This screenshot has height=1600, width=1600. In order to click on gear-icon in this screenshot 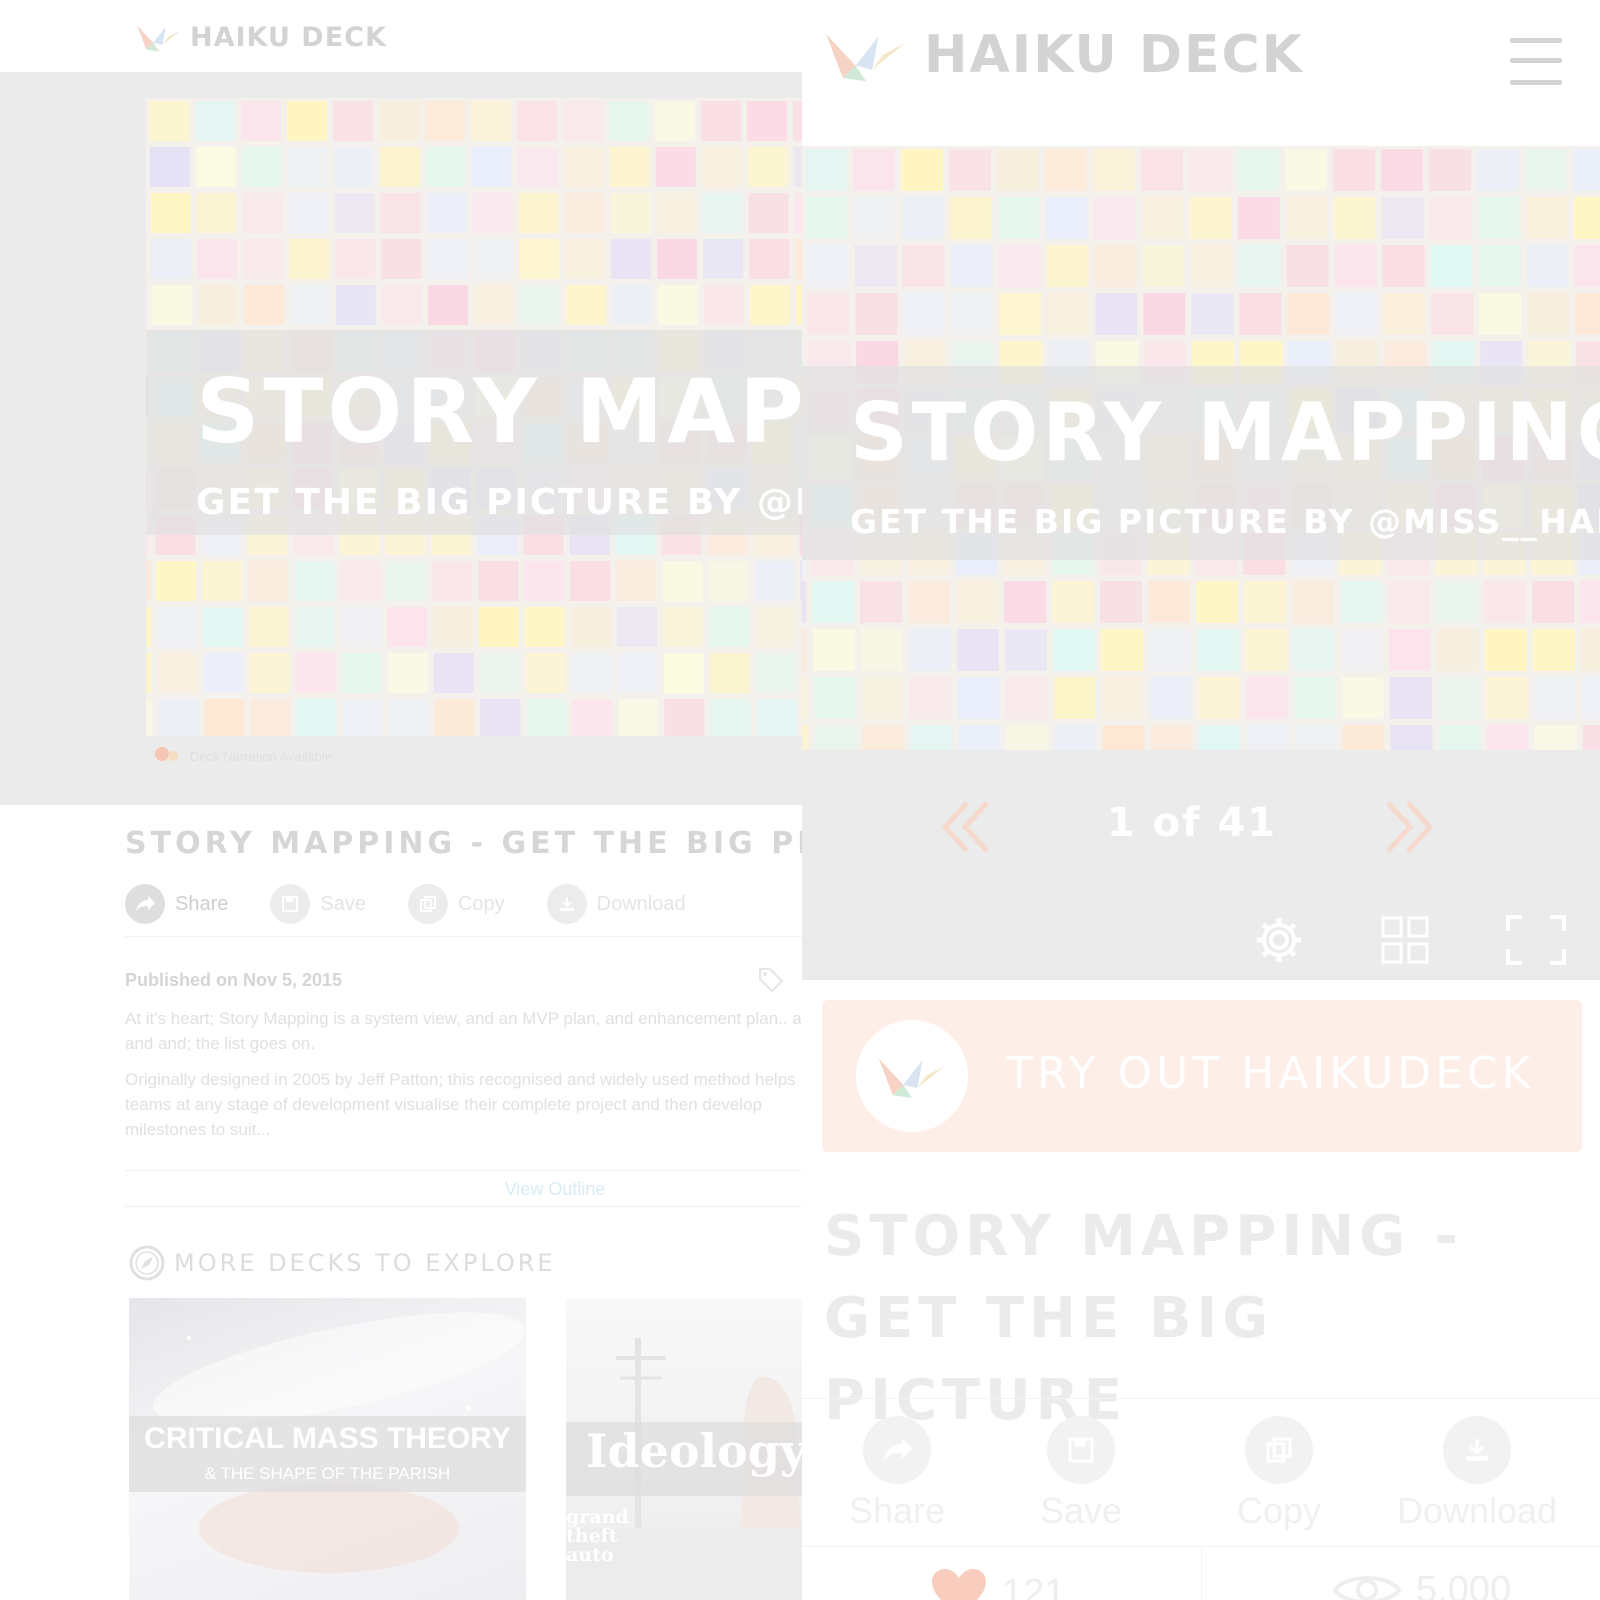, I will do `click(1279, 940)`.